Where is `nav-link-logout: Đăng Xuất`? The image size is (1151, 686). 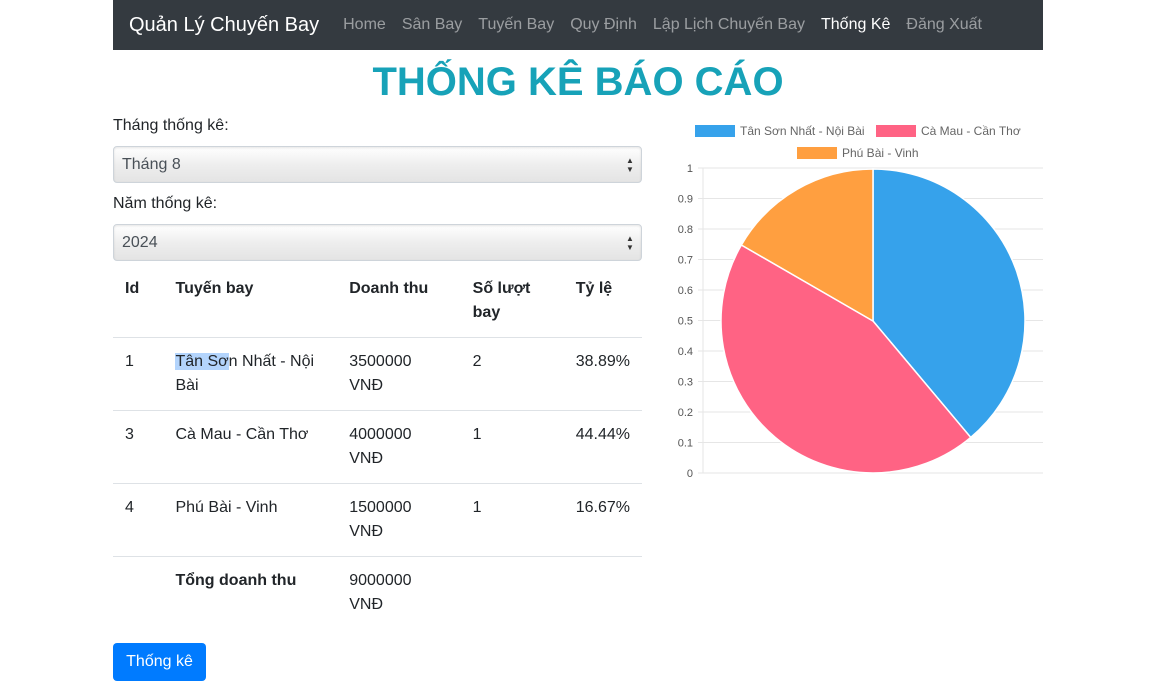
nav-link-logout: Đăng Xuất is located at coordinates (944, 25).